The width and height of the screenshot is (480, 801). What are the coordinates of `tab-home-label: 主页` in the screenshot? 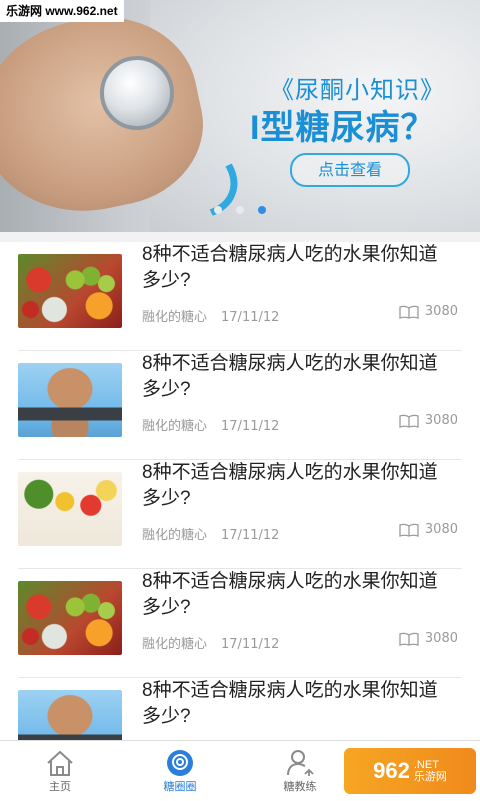 It's located at (60, 786).